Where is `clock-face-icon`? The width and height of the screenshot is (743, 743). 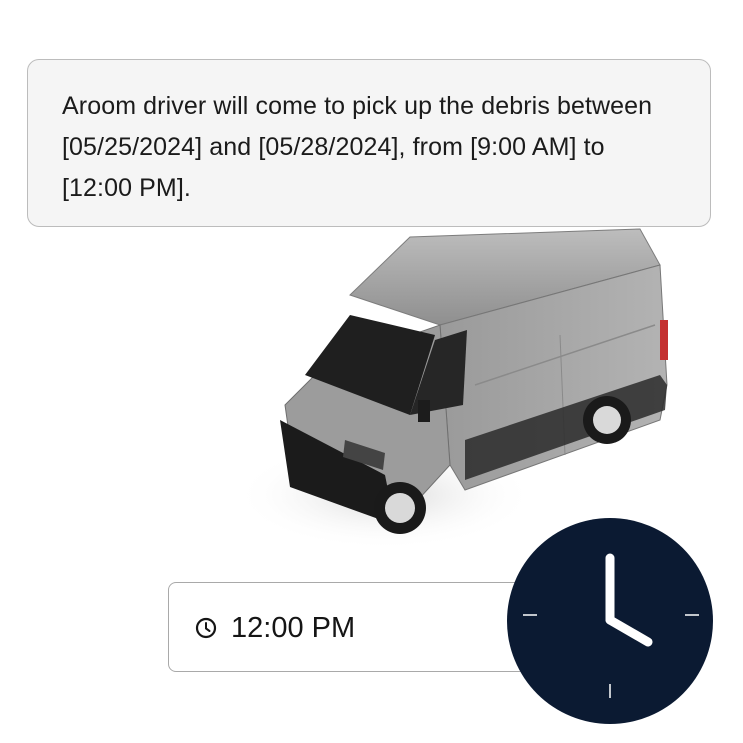 clock-face-icon is located at coordinates (610, 621).